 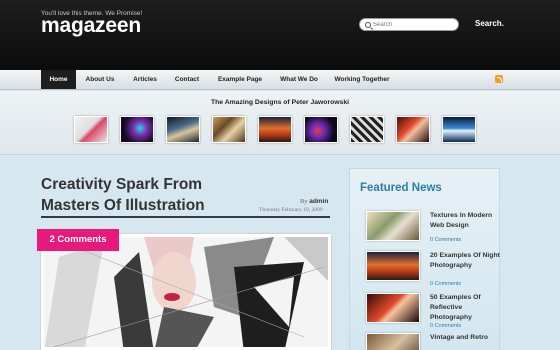 I want to click on nav-item-home: Home, so click(x=58, y=79).